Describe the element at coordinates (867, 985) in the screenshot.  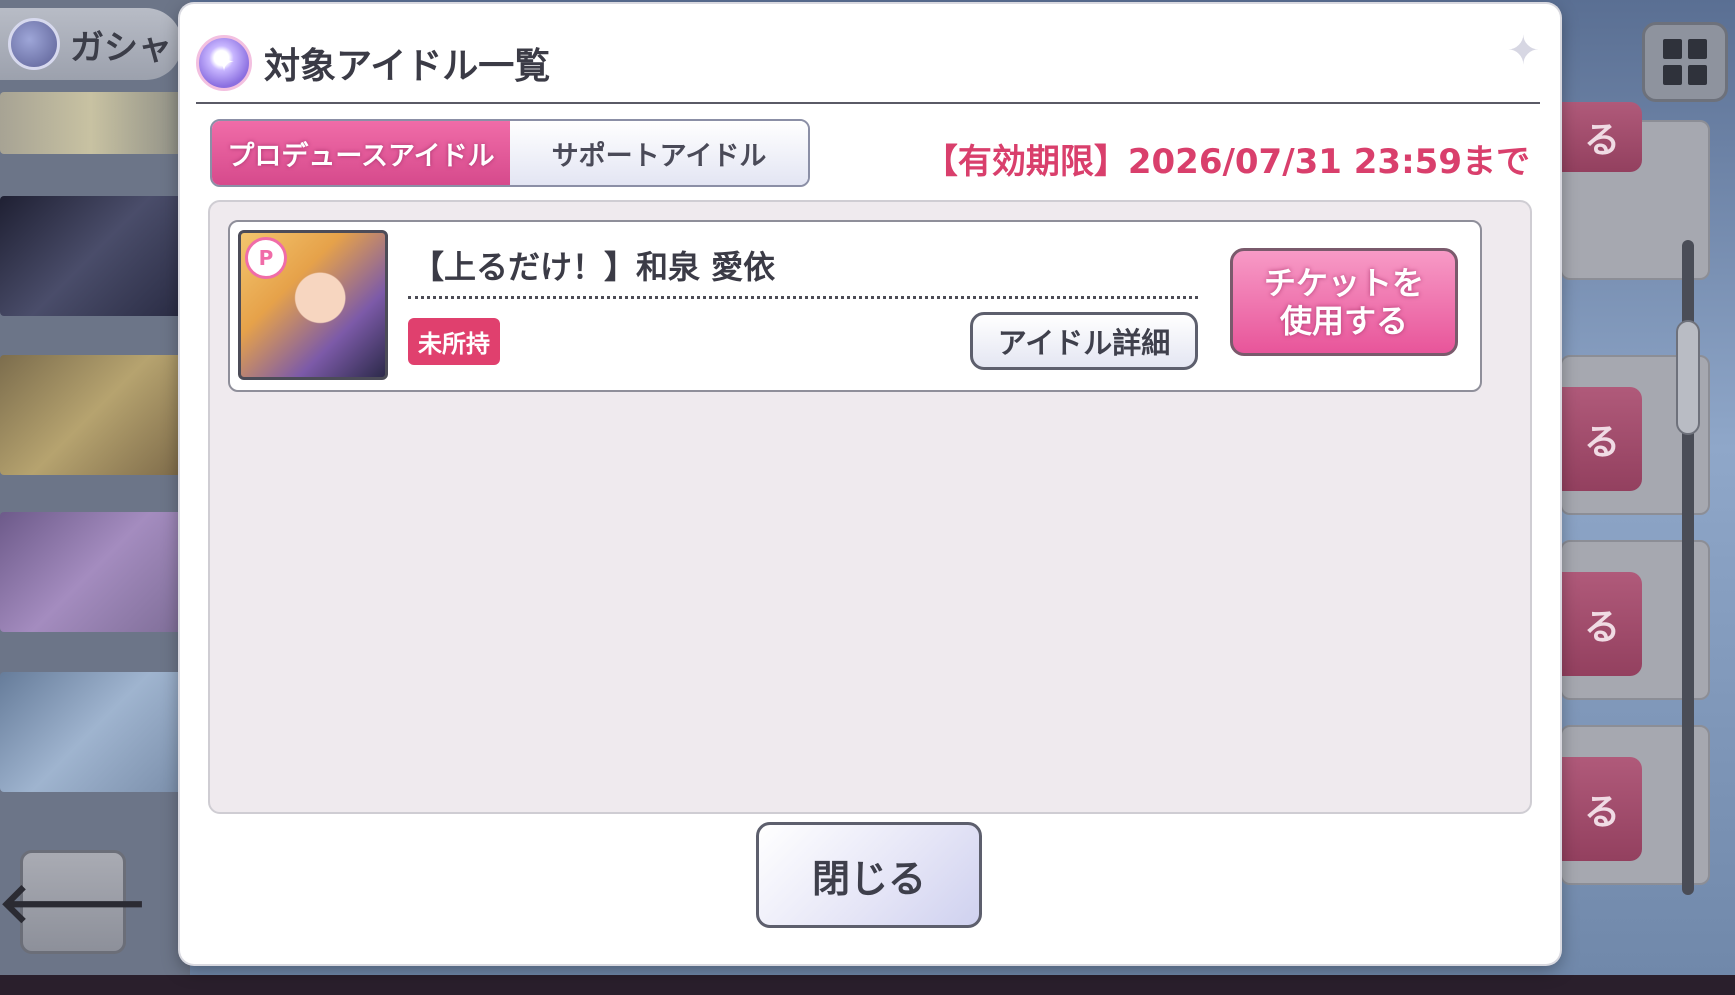
I see `bottom-bar` at that location.